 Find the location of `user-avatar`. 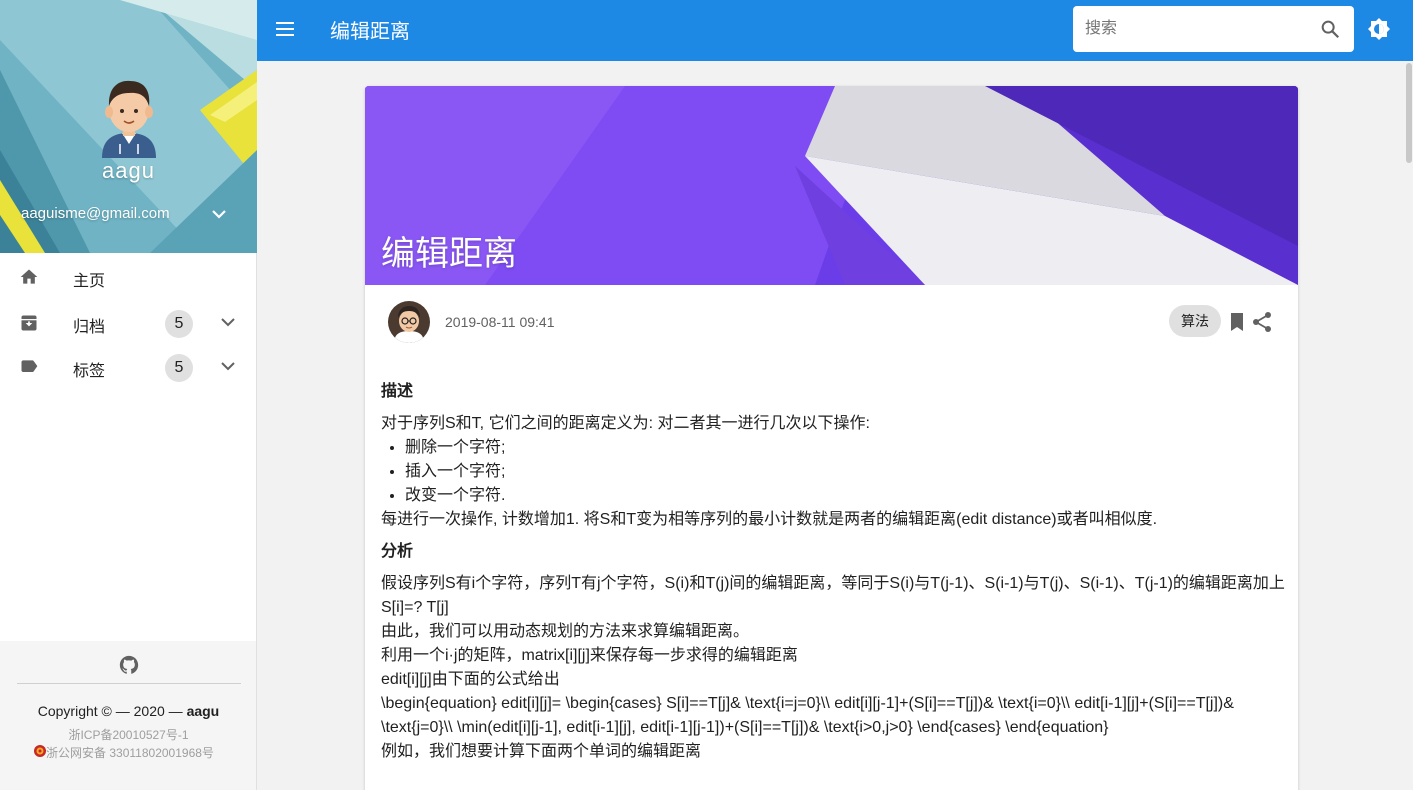

user-avatar is located at coordinates (129, 118).